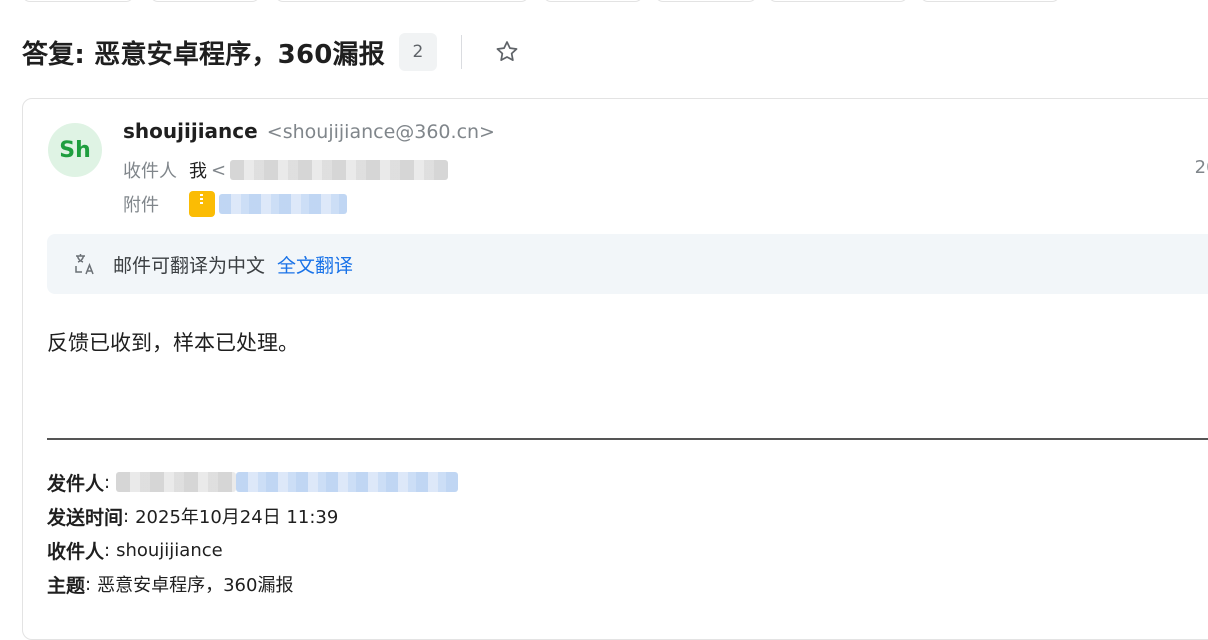 This screenshot has height=640, width=1208. I want to click on divider, so click(461, 52).